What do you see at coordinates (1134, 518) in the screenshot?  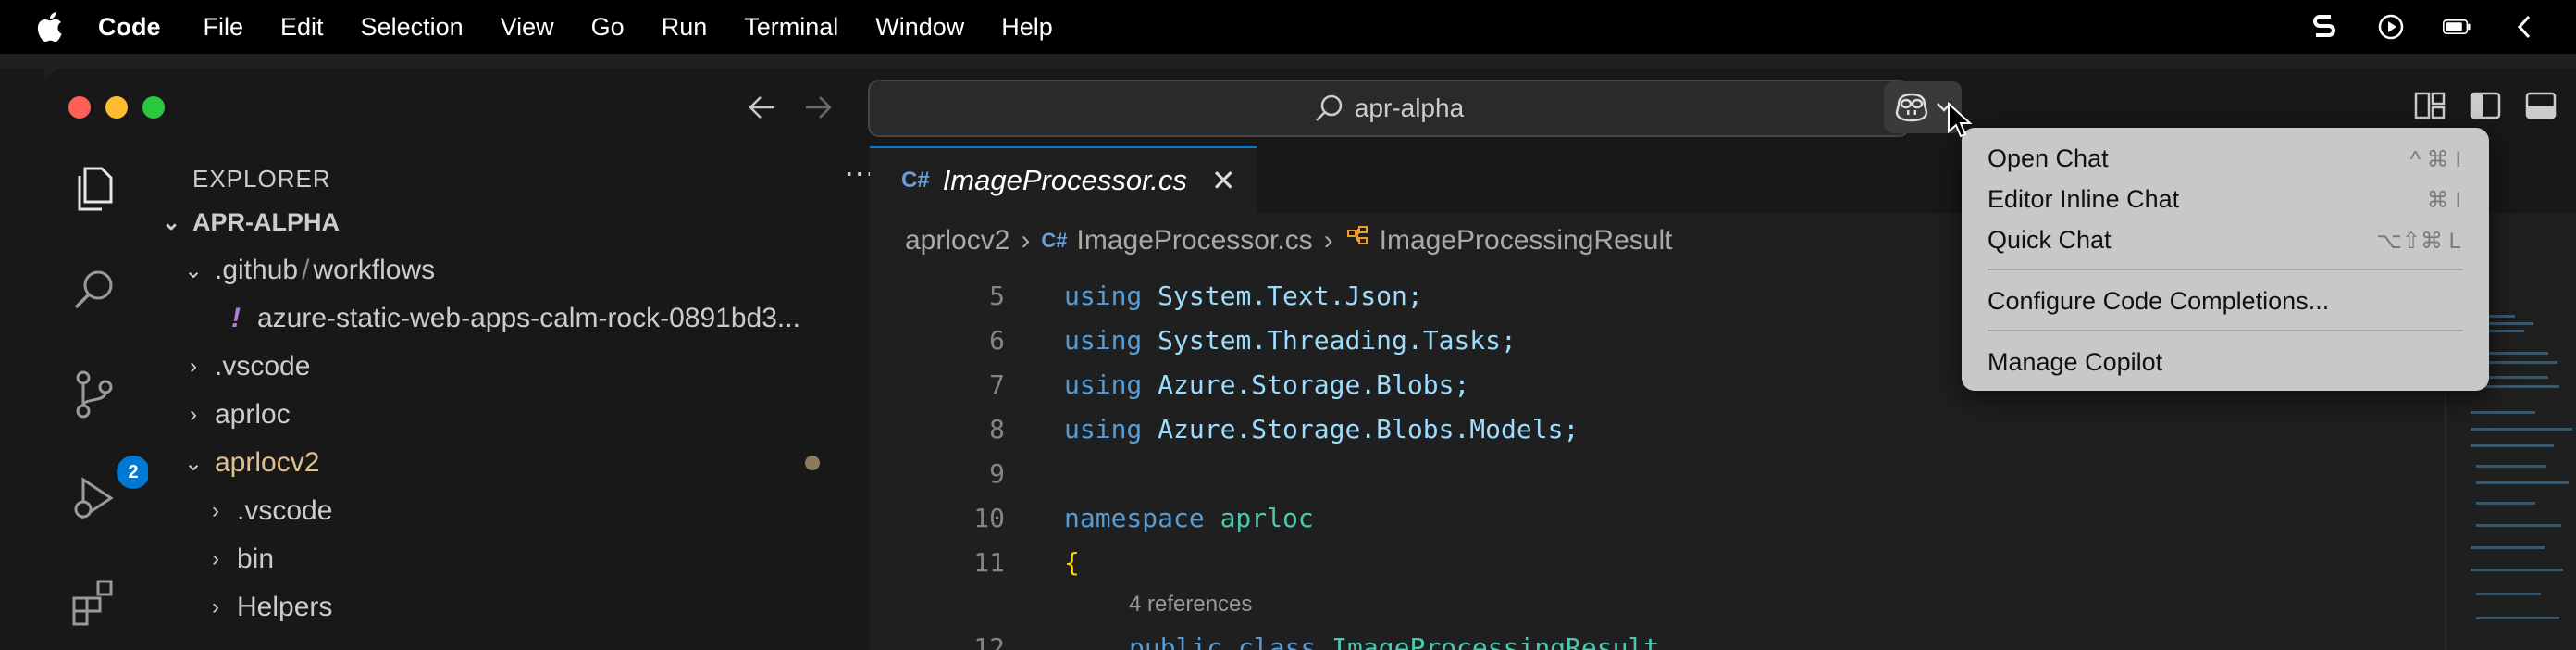 I see `keyword: namespace` at bounding box center [1134, 518].